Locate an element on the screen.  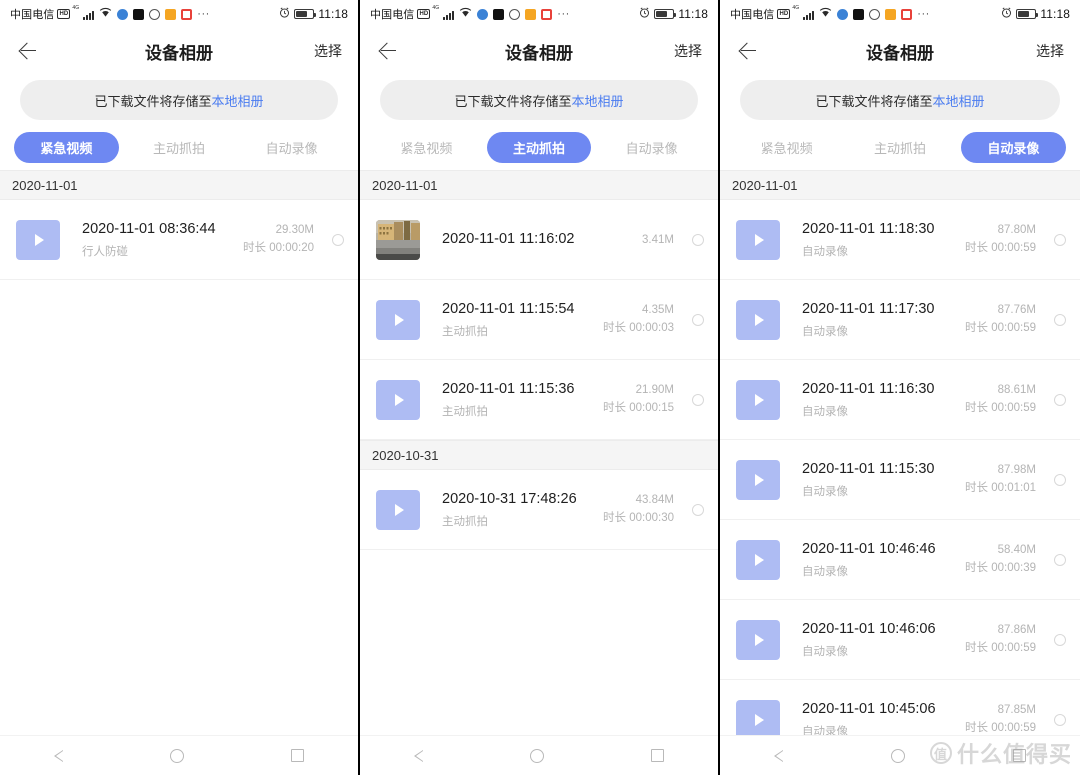
android-nav-bar is located at coordinates (900, 755).